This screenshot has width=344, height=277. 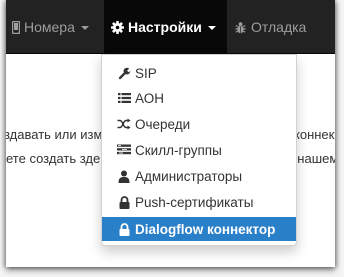 I want to click on nav-item-label: Номера, so click(x=49, y=27).